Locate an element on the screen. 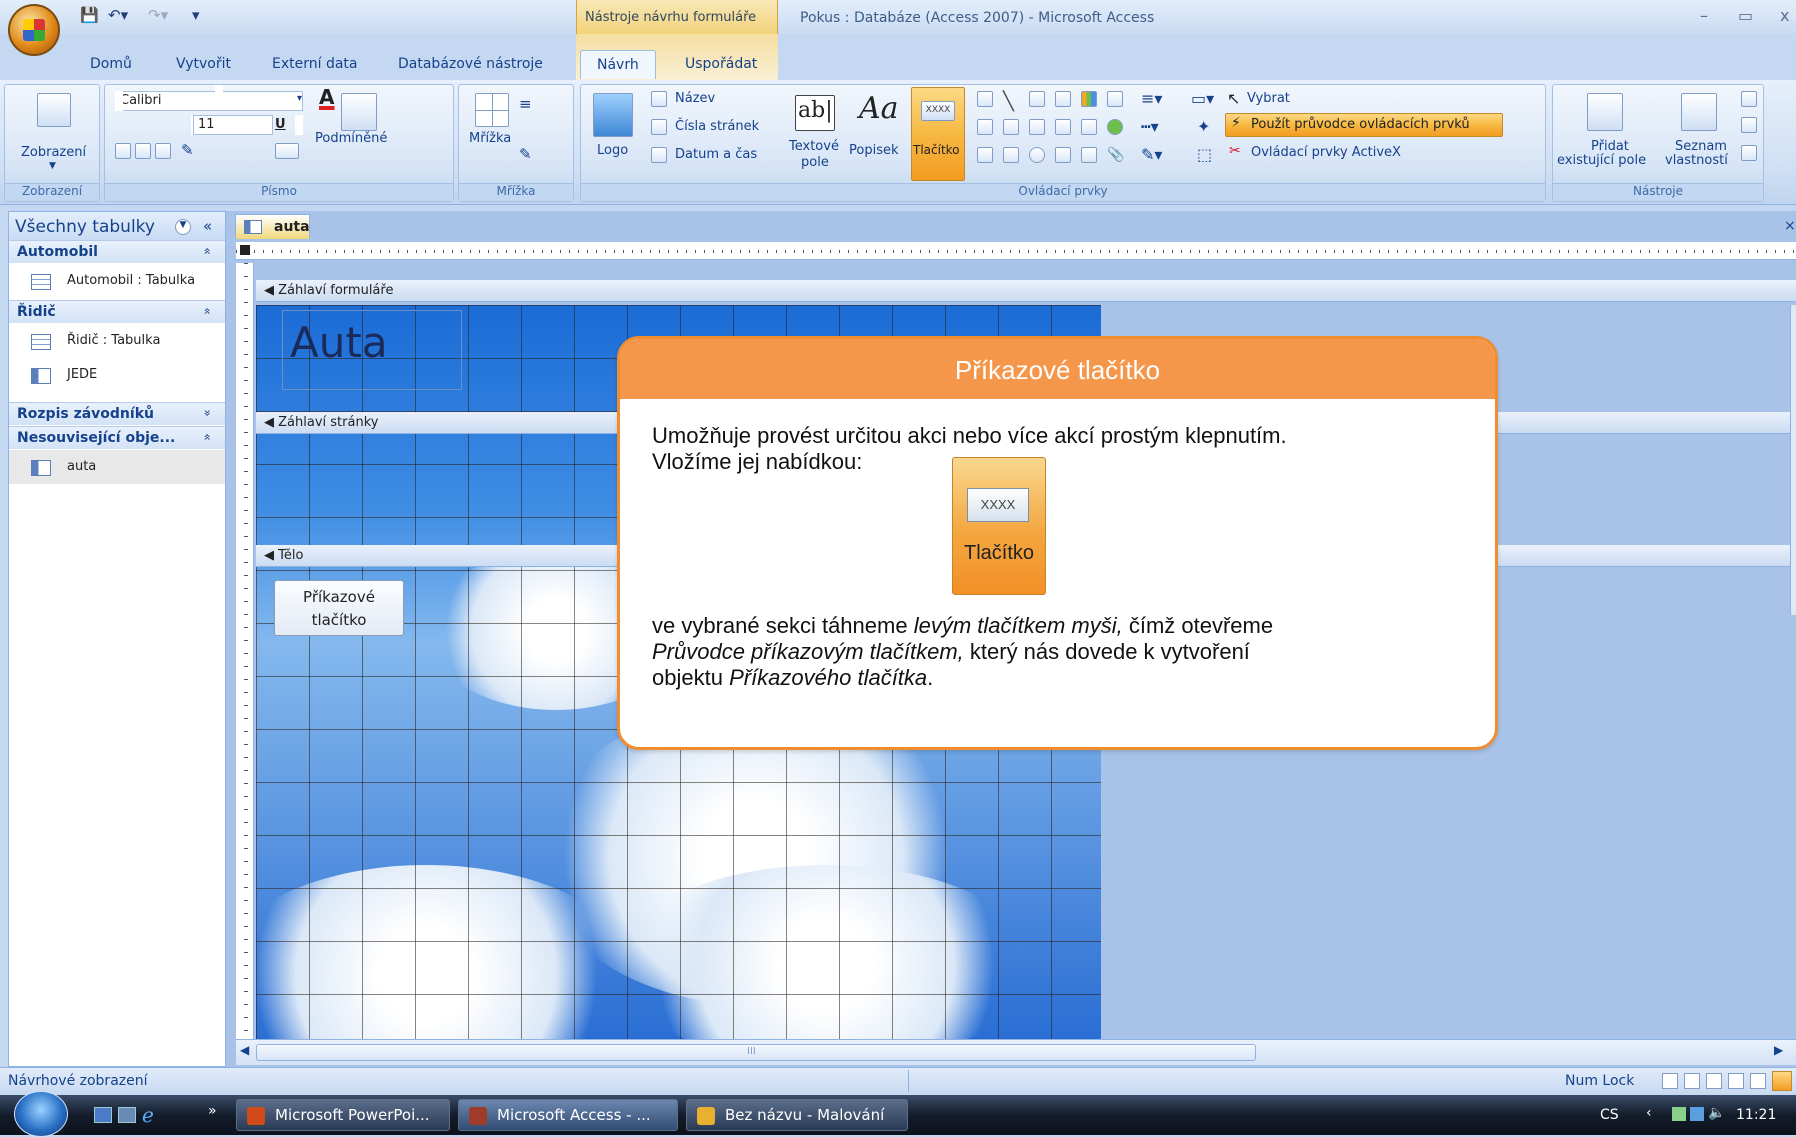 This screenshot has width=1796, height=1137. scroll-right-icon: ▶ is located at coordinates (1778, 1050).